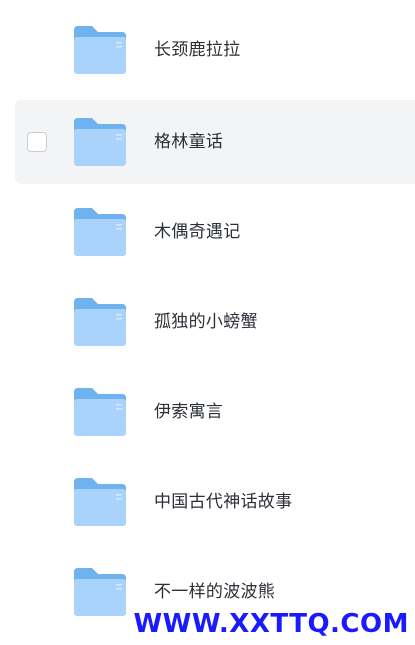 The image size is (415, 645). I want to click on list-item: 孤独的小螃蟹, so click(207, 322).